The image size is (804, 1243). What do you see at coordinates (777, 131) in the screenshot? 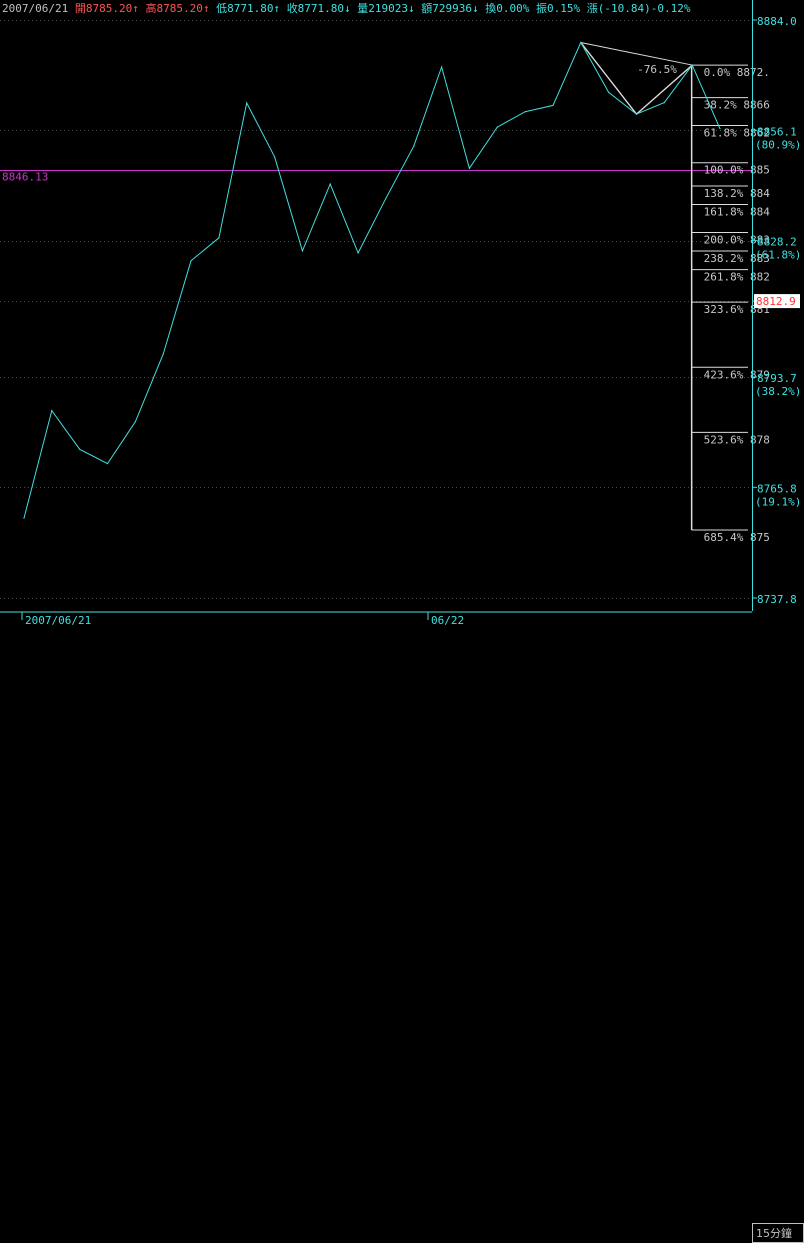
I see `price-axis-label: 8856.1` at bounding box center [777, 131].